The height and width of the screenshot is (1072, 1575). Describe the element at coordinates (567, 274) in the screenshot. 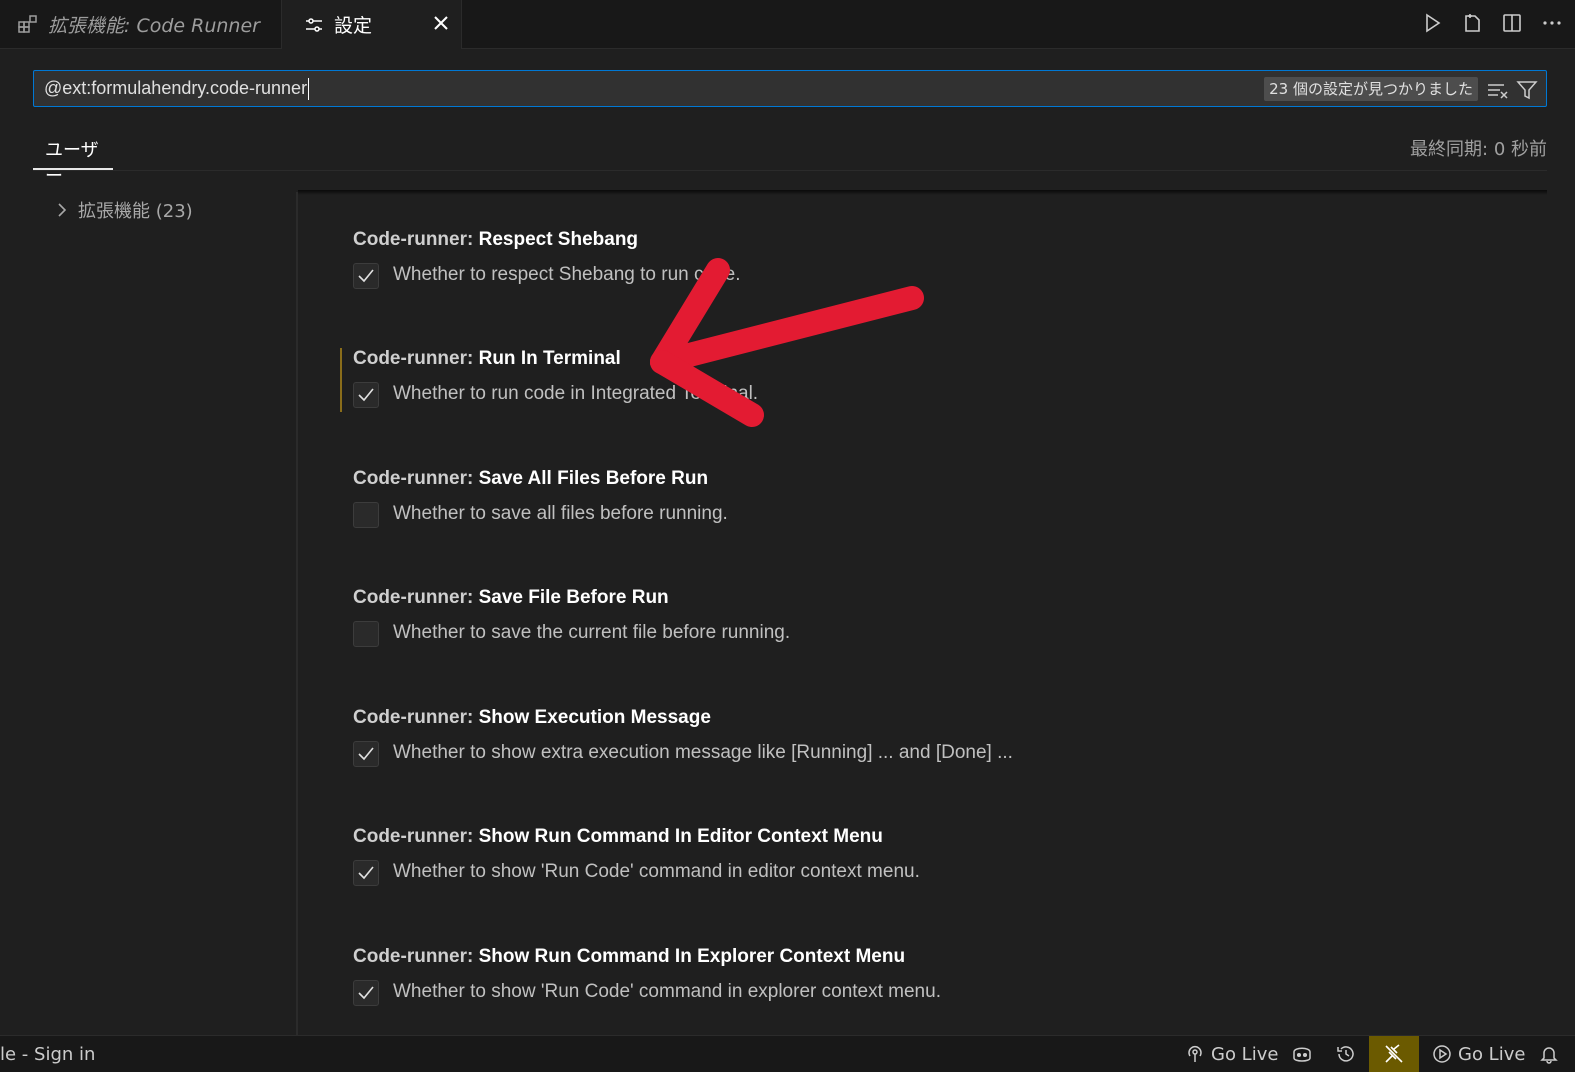

I see `setting-description: Whether to respect Shebang to run code.` at that location.